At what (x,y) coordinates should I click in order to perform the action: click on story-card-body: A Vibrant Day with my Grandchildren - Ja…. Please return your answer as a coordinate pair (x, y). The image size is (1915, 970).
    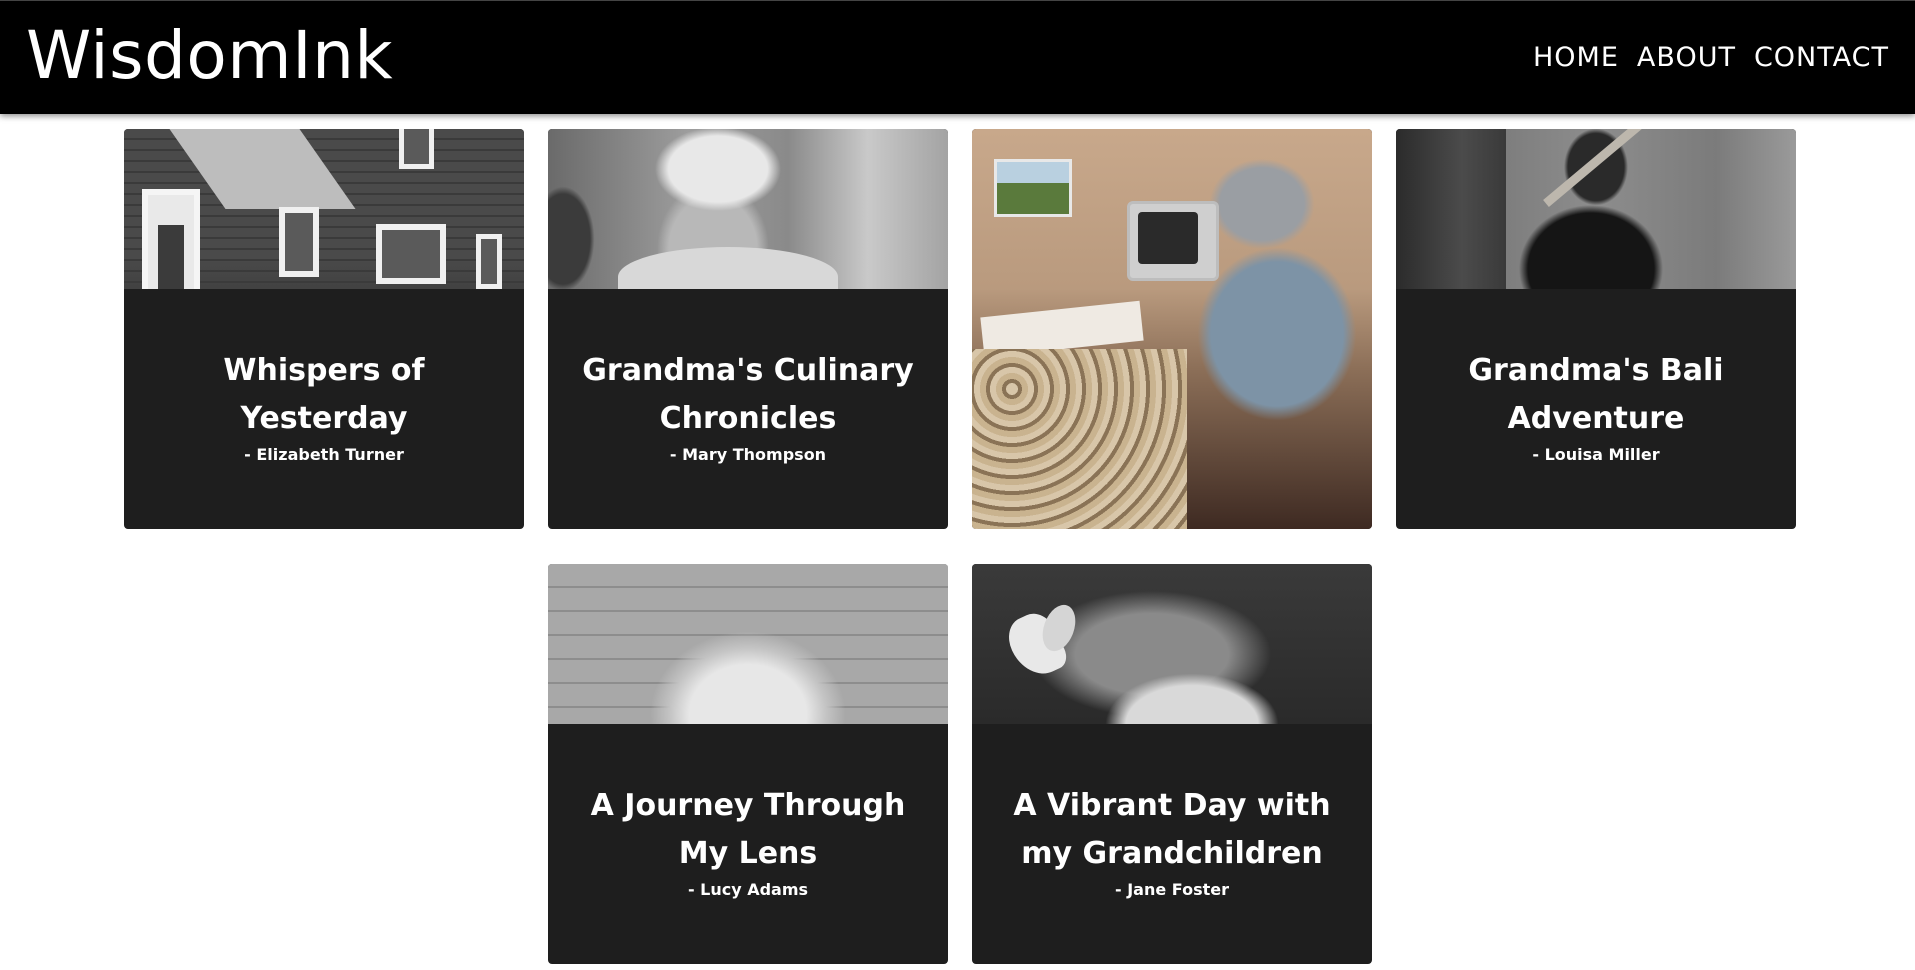
    Looking at the image, I should click on (1172, 811).